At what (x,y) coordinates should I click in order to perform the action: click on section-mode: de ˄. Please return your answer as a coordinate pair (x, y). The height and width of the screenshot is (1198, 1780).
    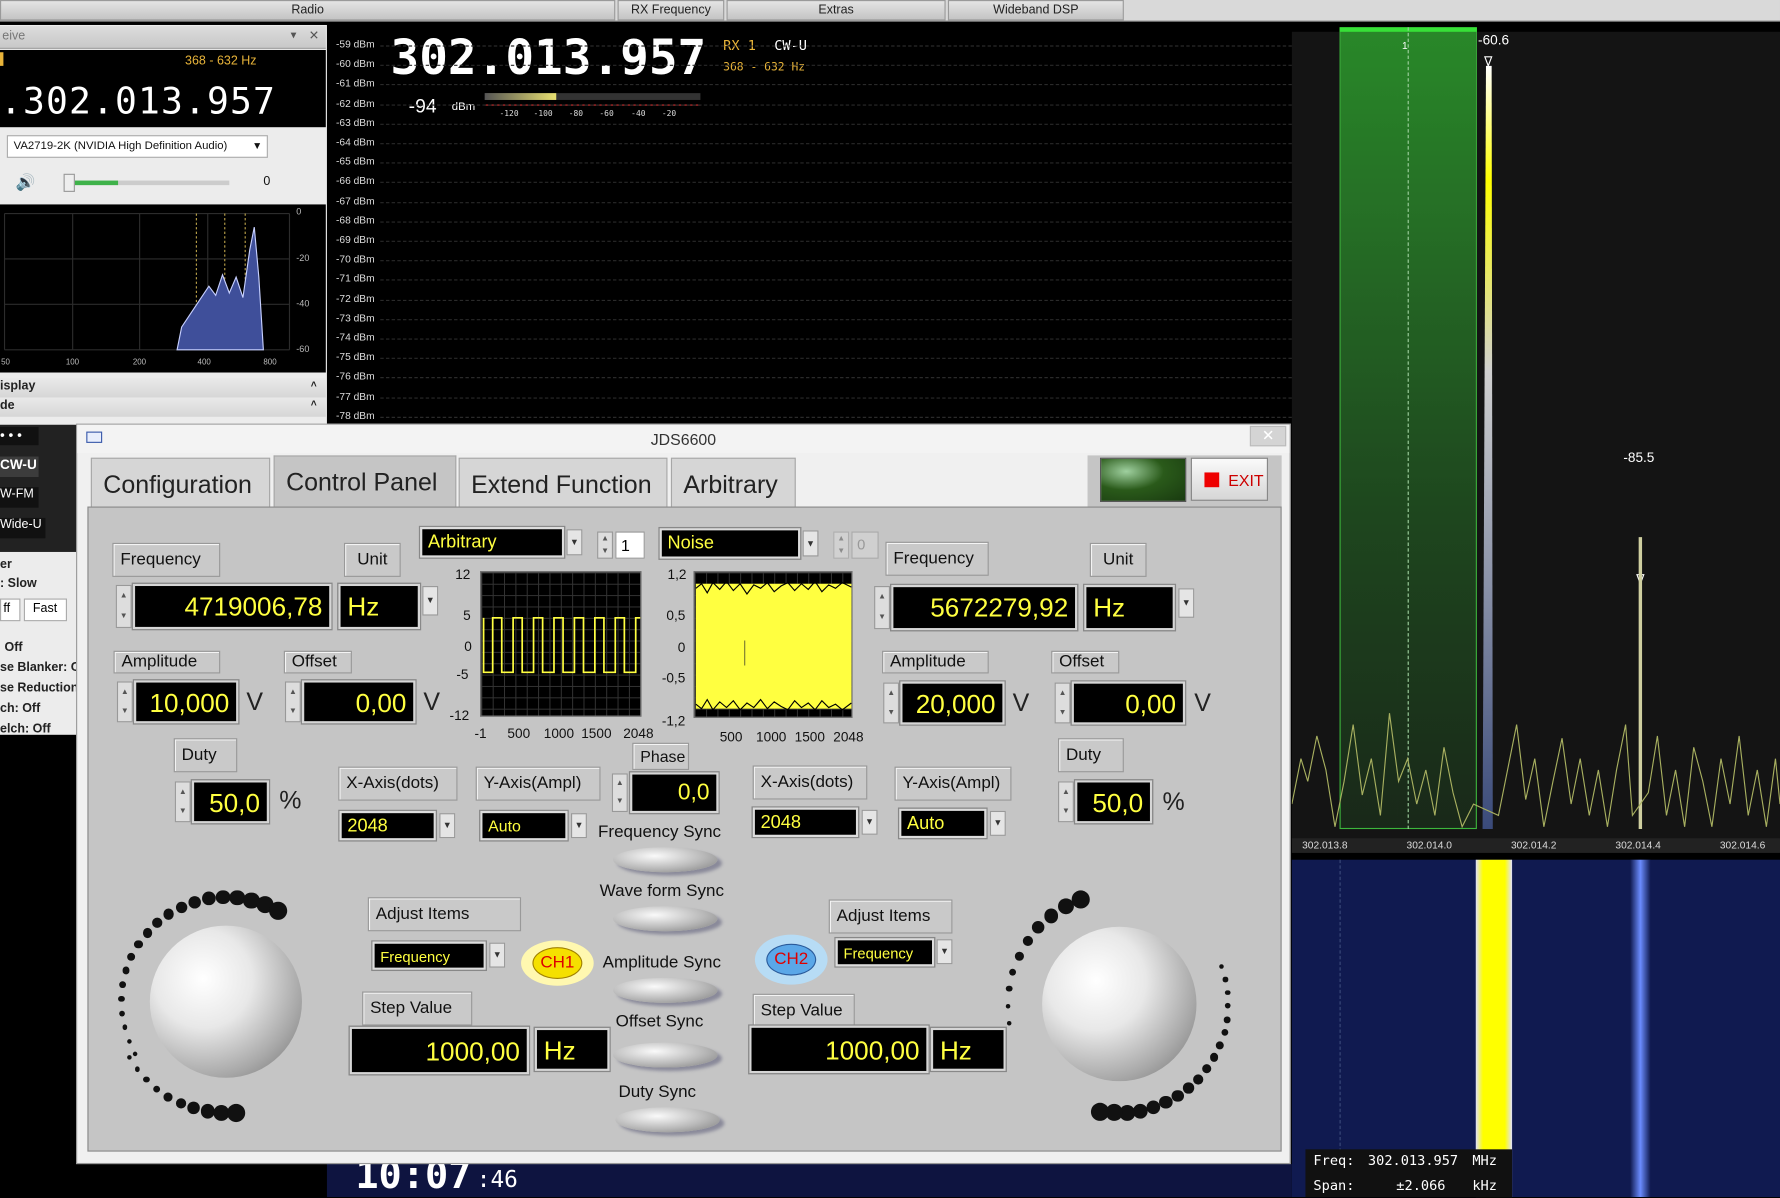
    Looking at the image, I should click on (163, 407).